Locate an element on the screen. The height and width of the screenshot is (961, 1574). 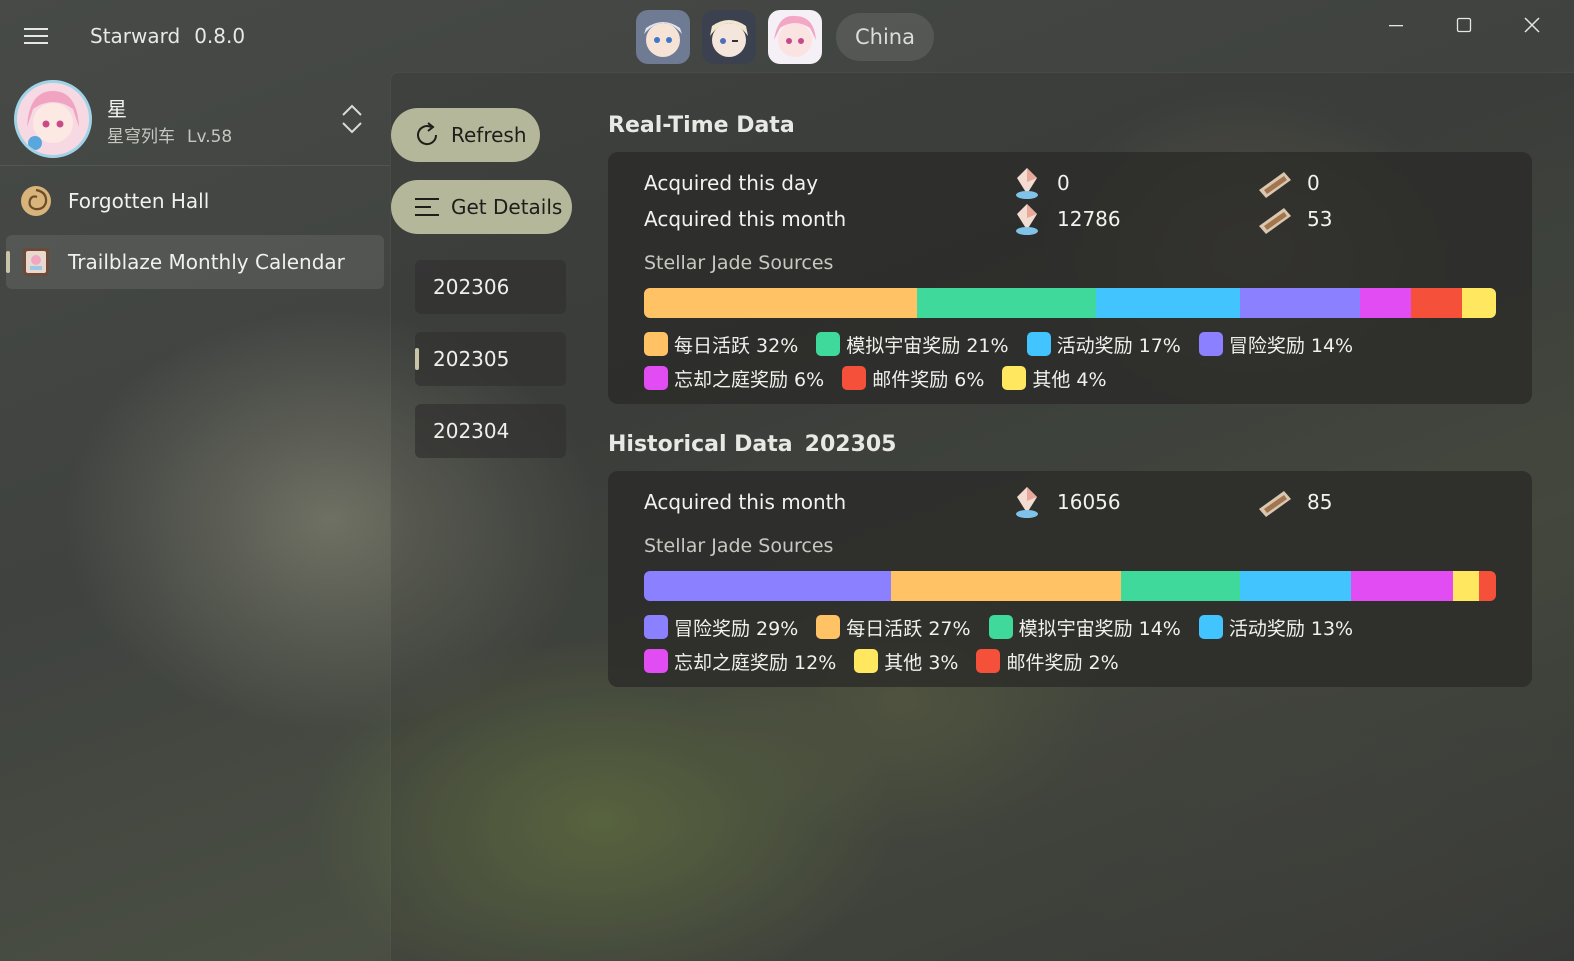
historical-title-text: Historical Data is located at coordinates (700, 444).